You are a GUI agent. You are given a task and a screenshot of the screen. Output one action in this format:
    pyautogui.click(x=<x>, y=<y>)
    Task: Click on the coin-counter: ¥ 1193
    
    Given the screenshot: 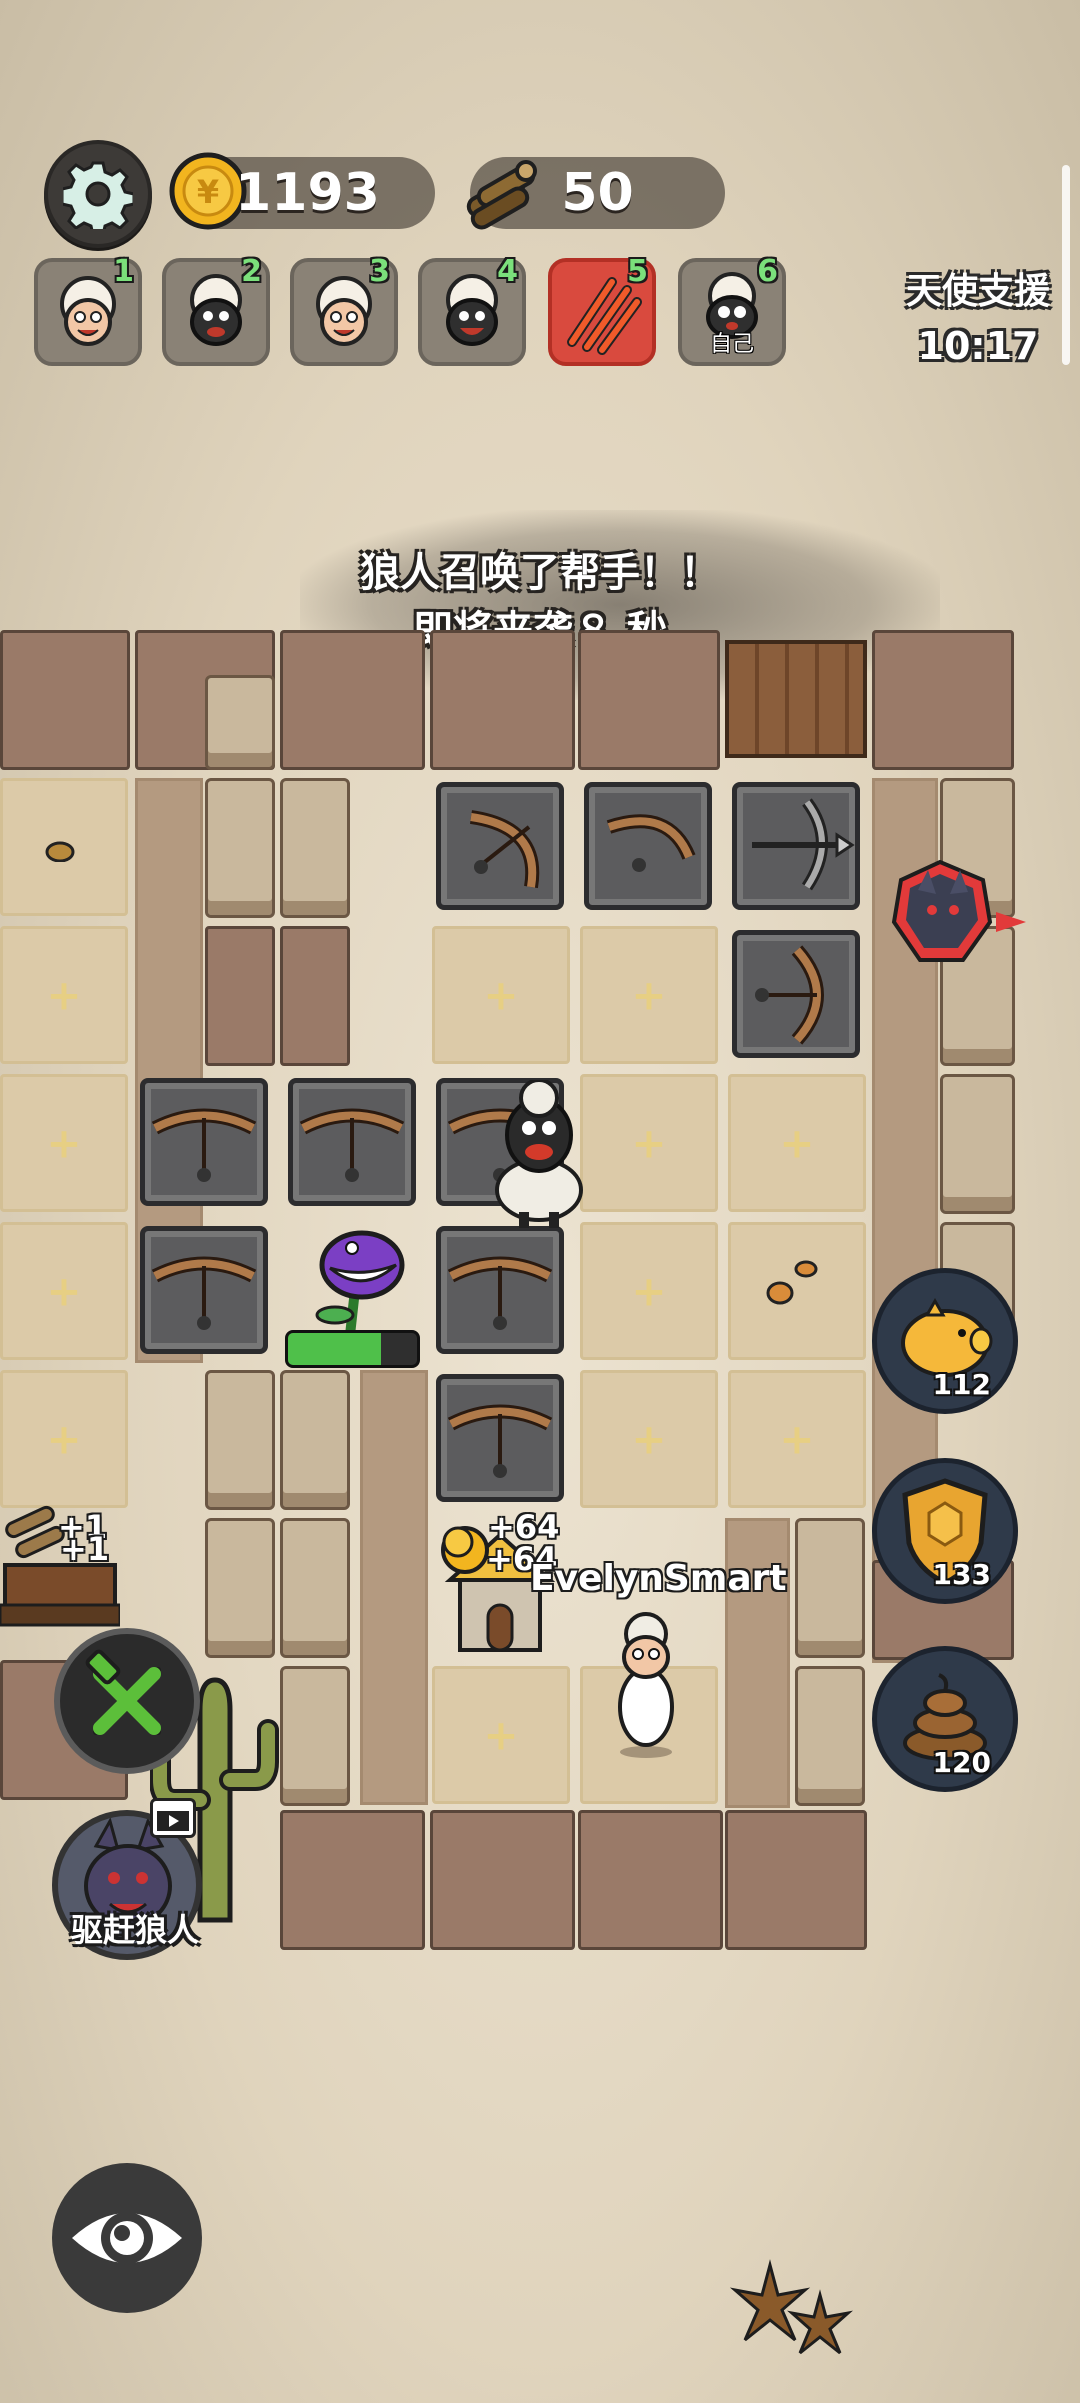 What is the action you would take?
    pyautogui.click(x=302, y=191)
    